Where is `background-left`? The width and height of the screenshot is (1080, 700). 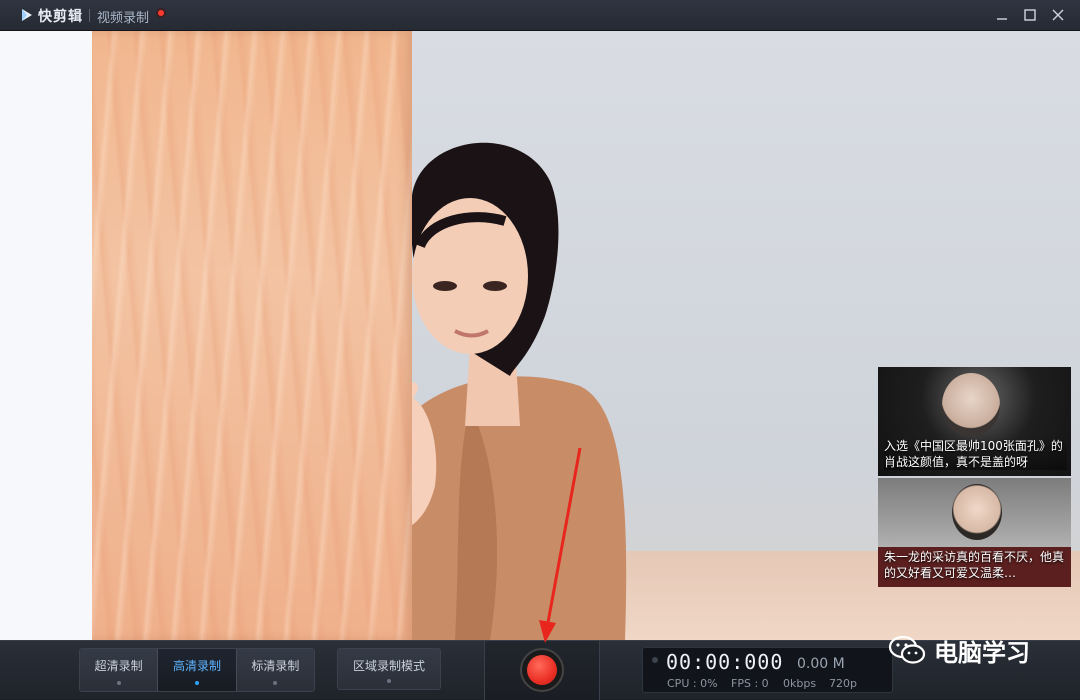
background-left is located at coordinates (46, 335).